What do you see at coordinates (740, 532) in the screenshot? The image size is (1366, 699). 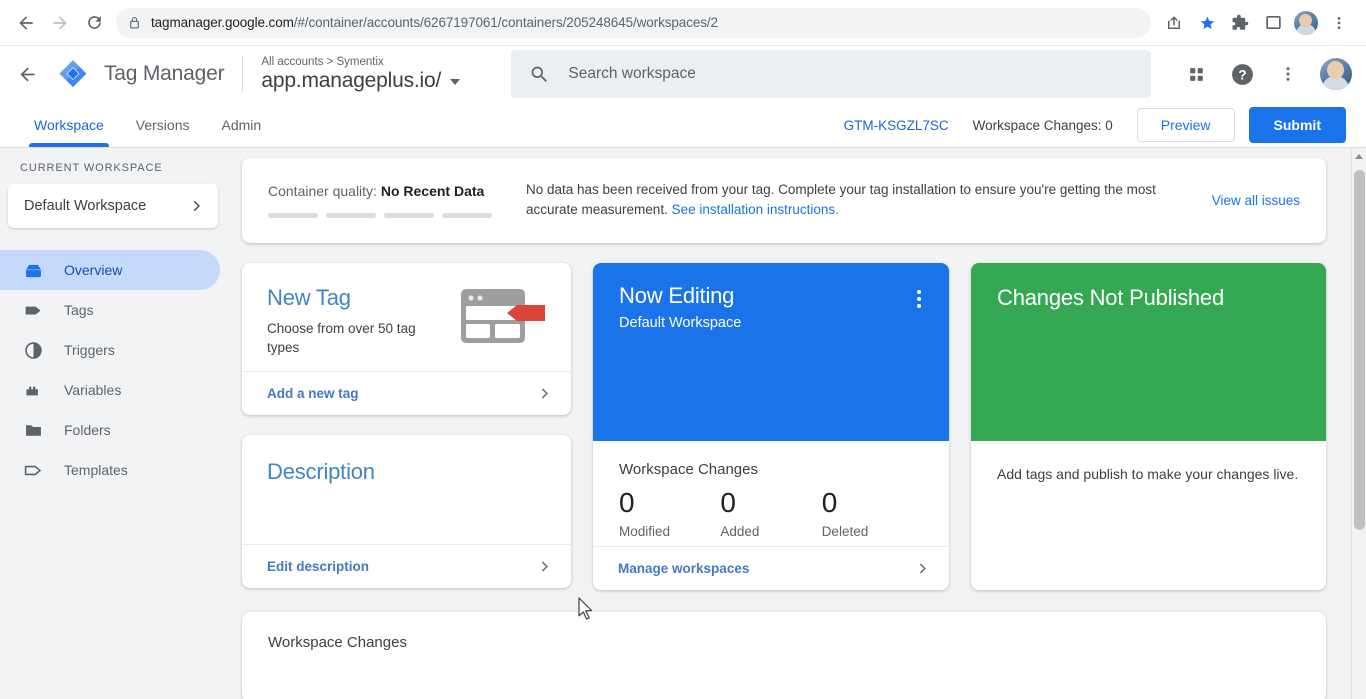 I see `stat-label: Added` at bounding box center [740, 532].